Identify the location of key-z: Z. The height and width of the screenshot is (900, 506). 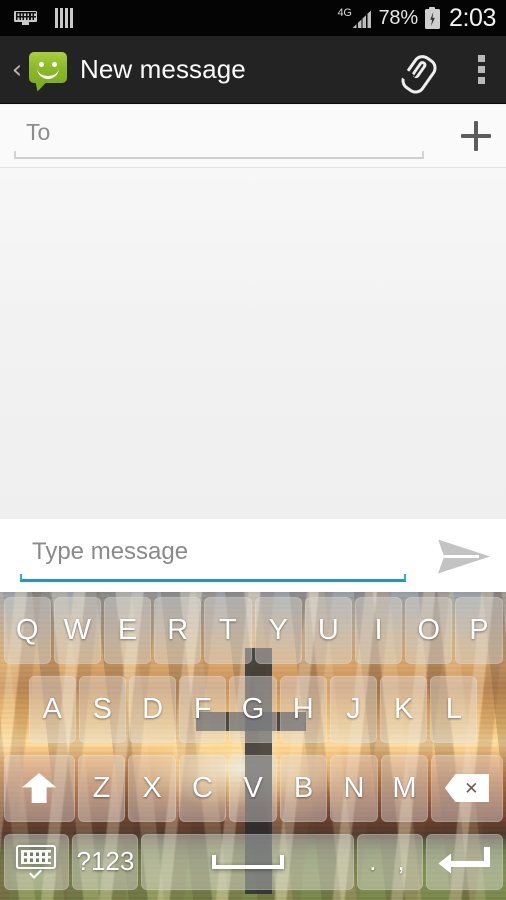
(101, 788).